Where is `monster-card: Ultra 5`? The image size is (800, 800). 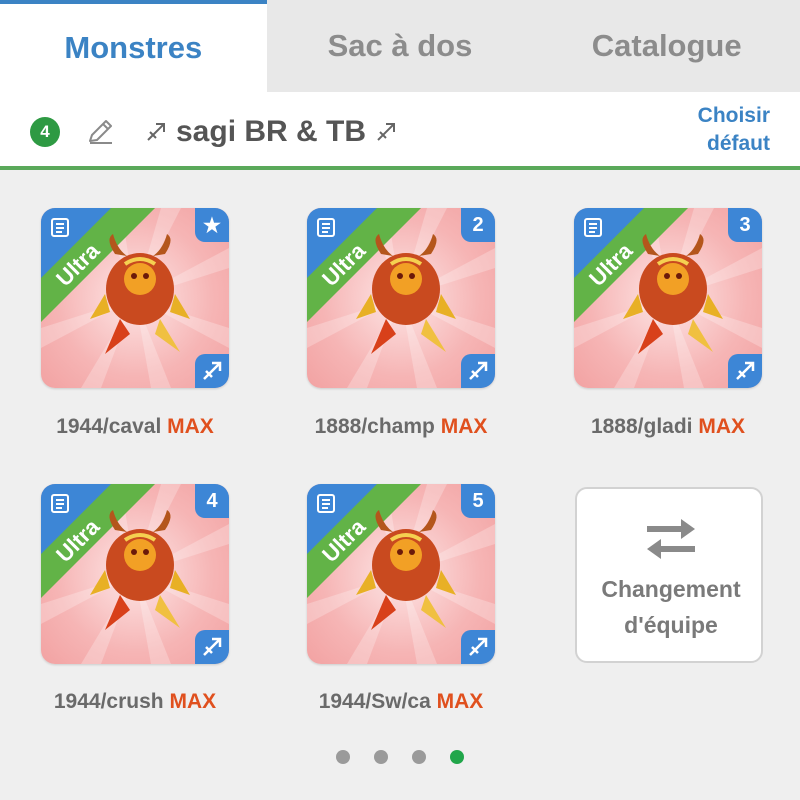
monster-card: Ultra 5 is located at coordinates (401, 574).